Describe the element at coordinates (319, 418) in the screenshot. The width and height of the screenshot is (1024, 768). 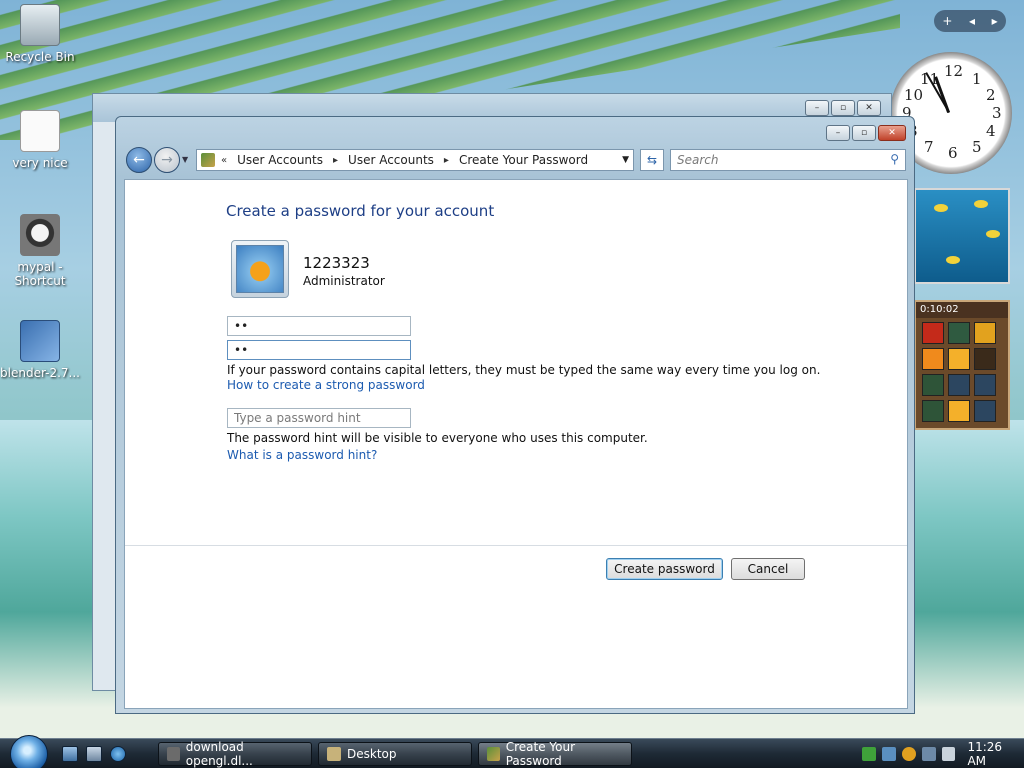
I see `password-hint-field` at that location.